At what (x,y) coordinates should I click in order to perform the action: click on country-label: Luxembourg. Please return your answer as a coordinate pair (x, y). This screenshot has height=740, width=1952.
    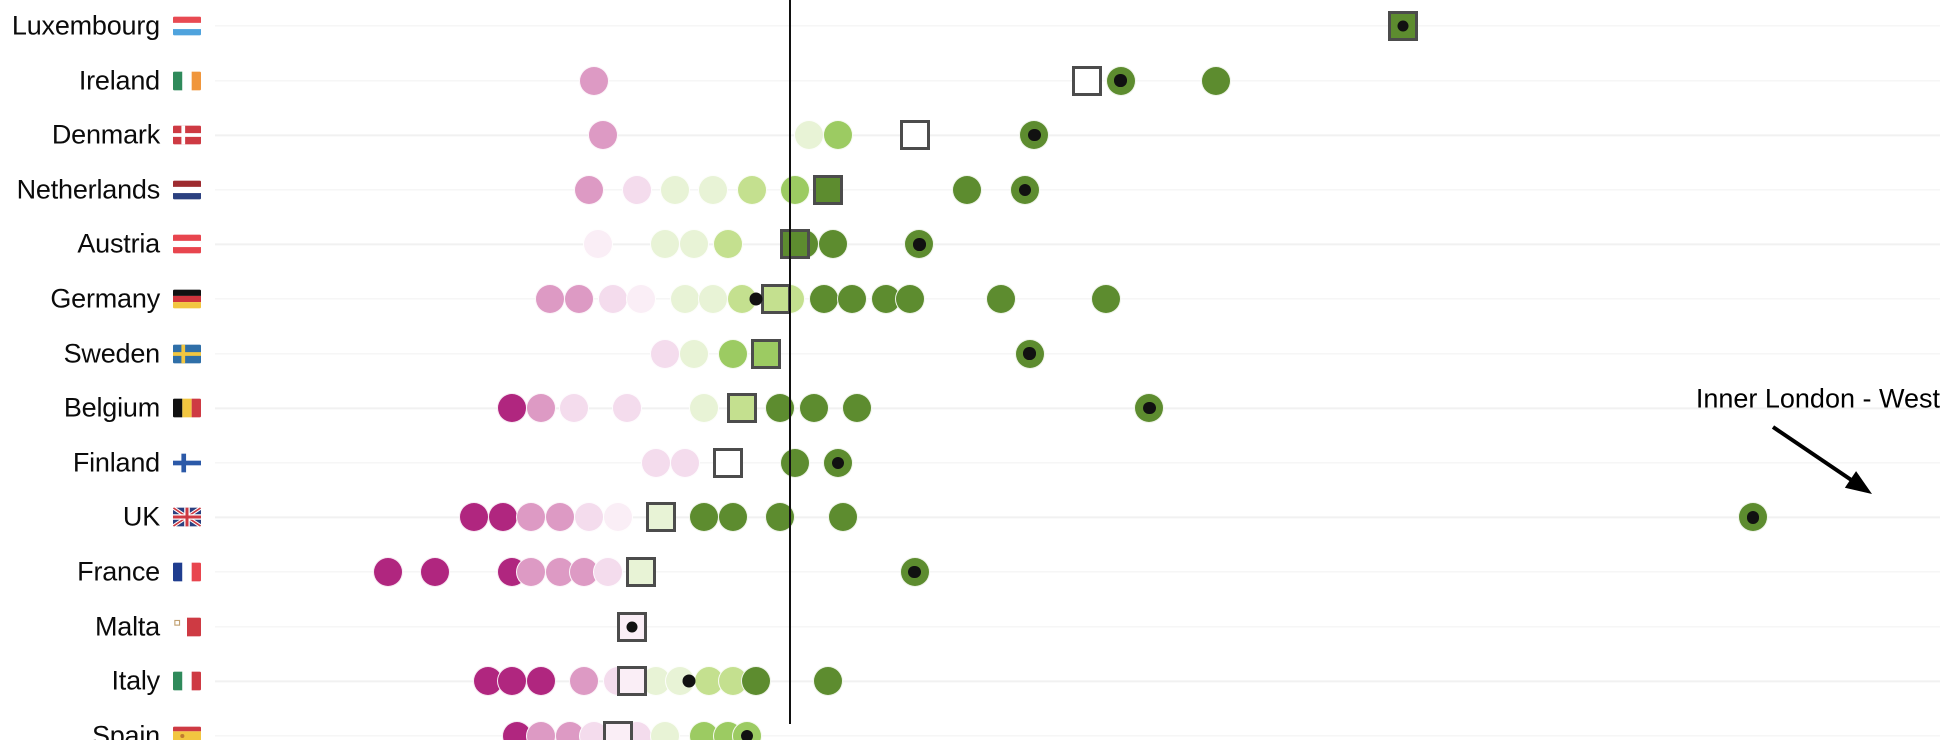
    Looking at the image, I should click on (85, 25).